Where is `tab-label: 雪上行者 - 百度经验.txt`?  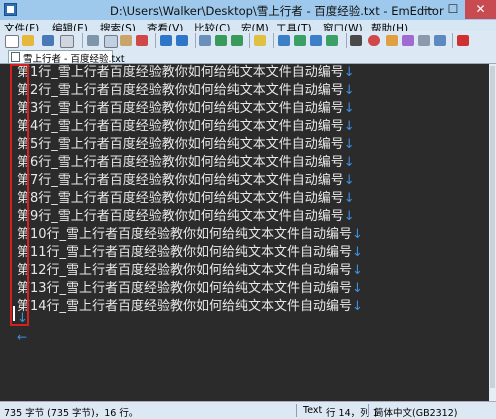
tab-label: 雪上行者 - 百度经验.txt is located at coordinates (74, 59).